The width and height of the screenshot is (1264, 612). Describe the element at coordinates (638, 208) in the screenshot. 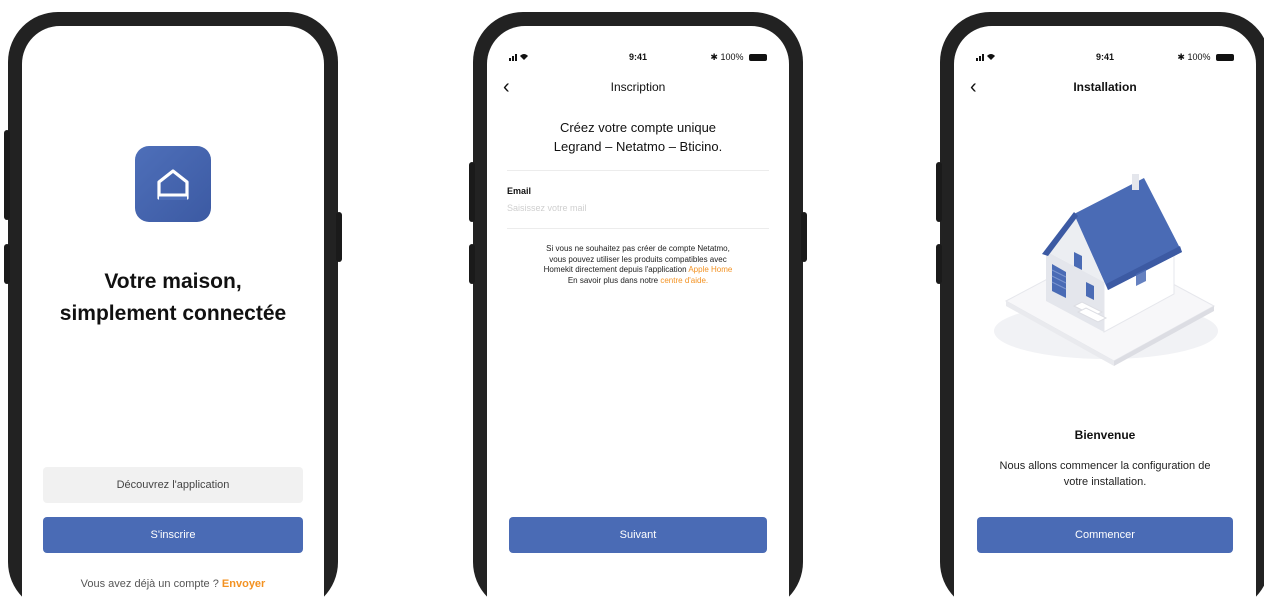

I see `email-field` at that location.